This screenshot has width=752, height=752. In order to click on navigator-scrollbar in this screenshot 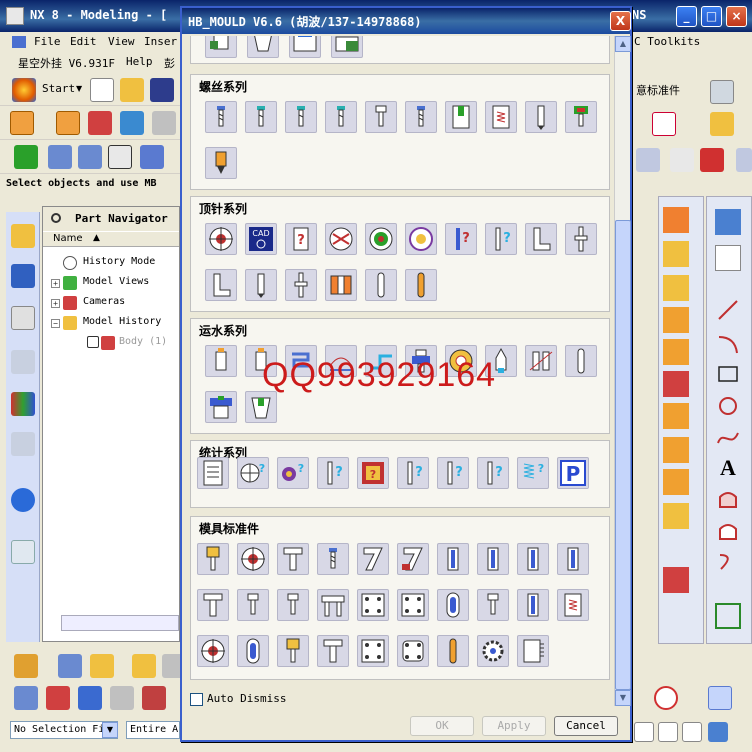, I will do `click(120, 623)`.